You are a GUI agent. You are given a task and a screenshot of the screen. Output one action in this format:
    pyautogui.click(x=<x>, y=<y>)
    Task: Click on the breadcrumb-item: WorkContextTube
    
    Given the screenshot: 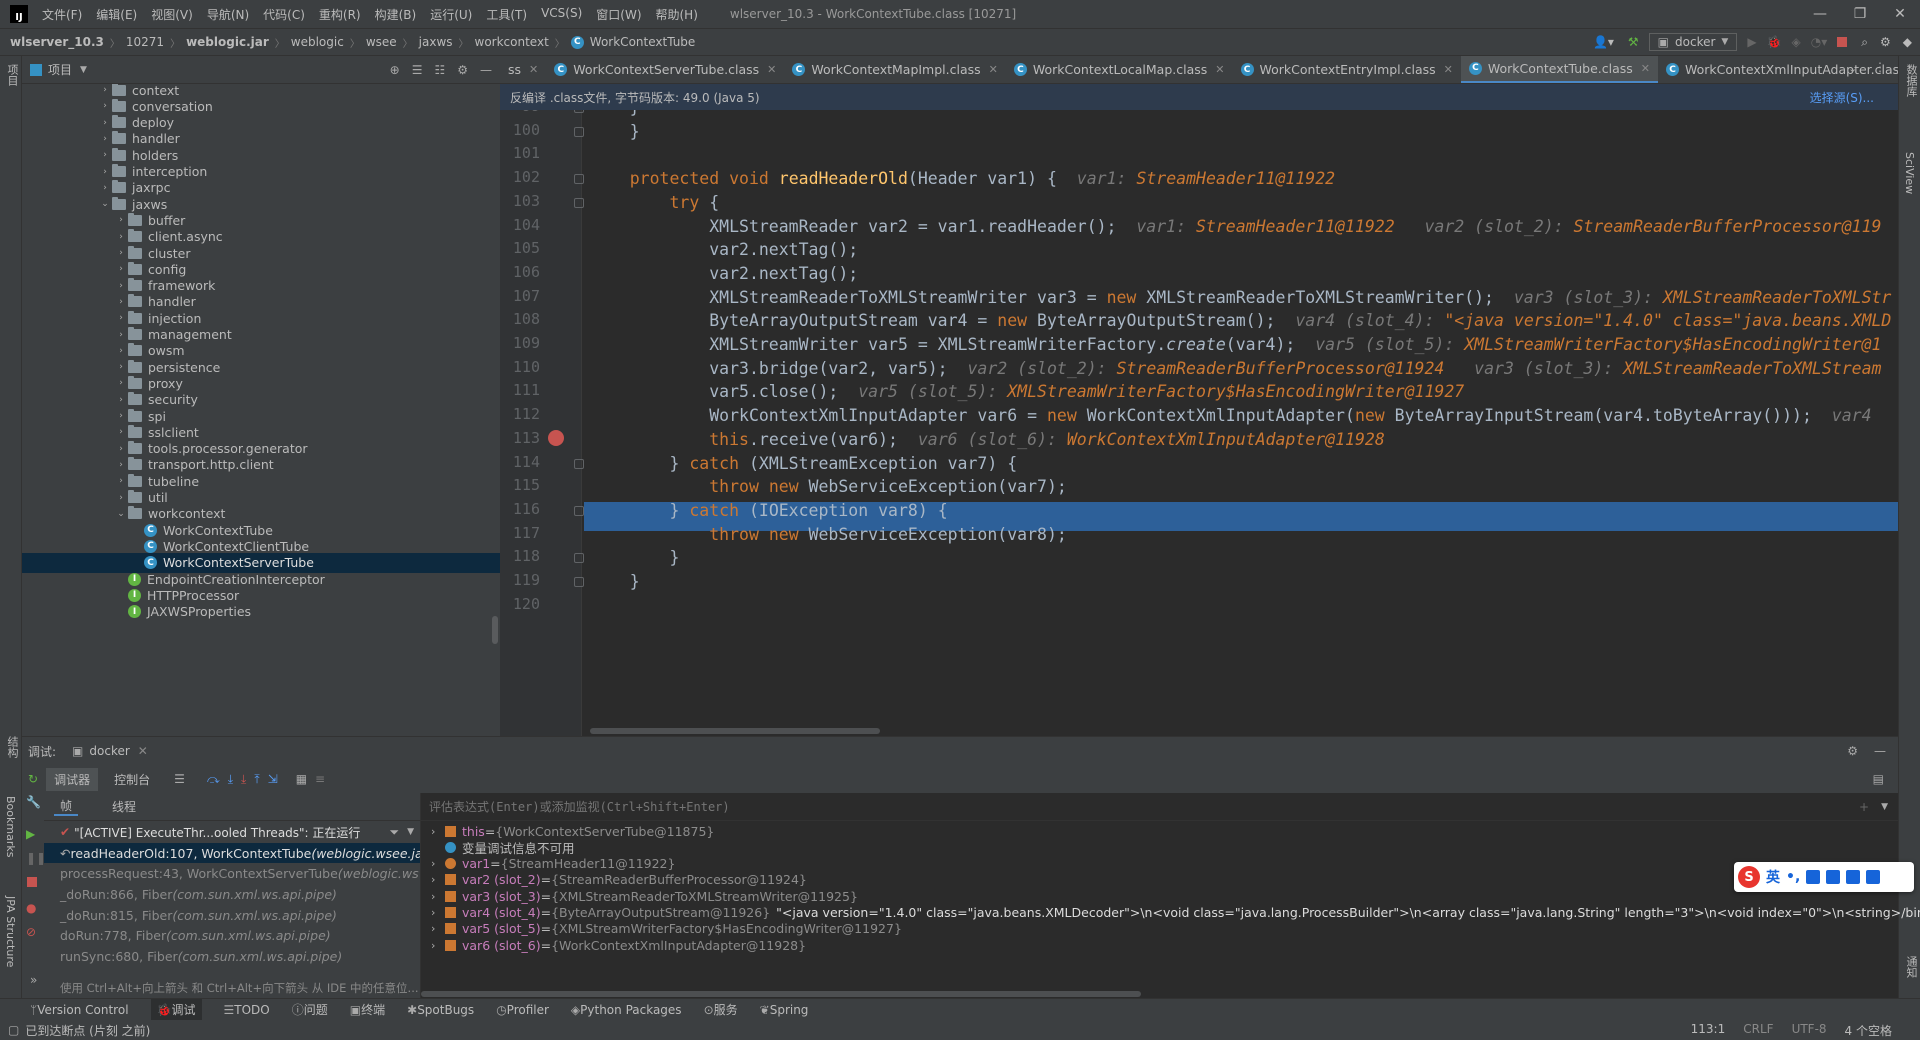 What is the action you would take?
    pyautogui.click(x=643, y=42)
    